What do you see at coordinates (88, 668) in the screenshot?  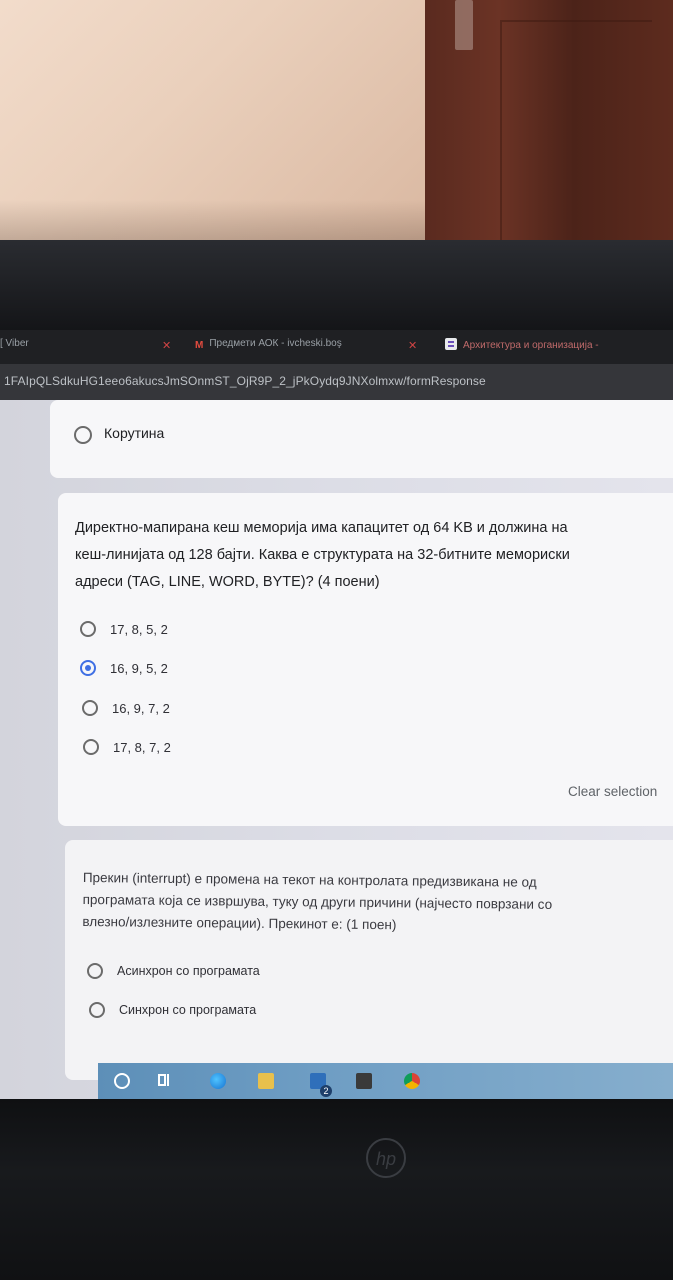 I see `radio-option-2-selected` at bounding box center [88, 668].